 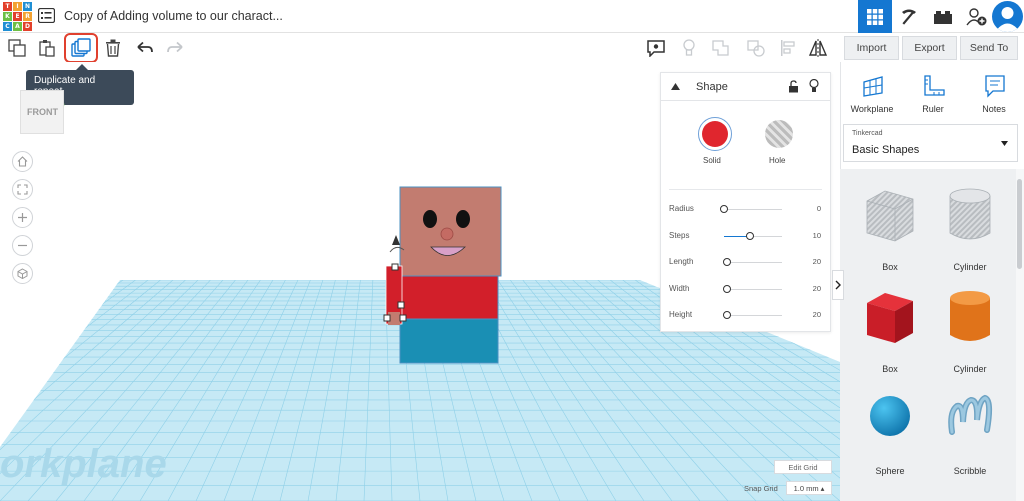 I want to click on zoom-out-button, so click(x=22, y=245).